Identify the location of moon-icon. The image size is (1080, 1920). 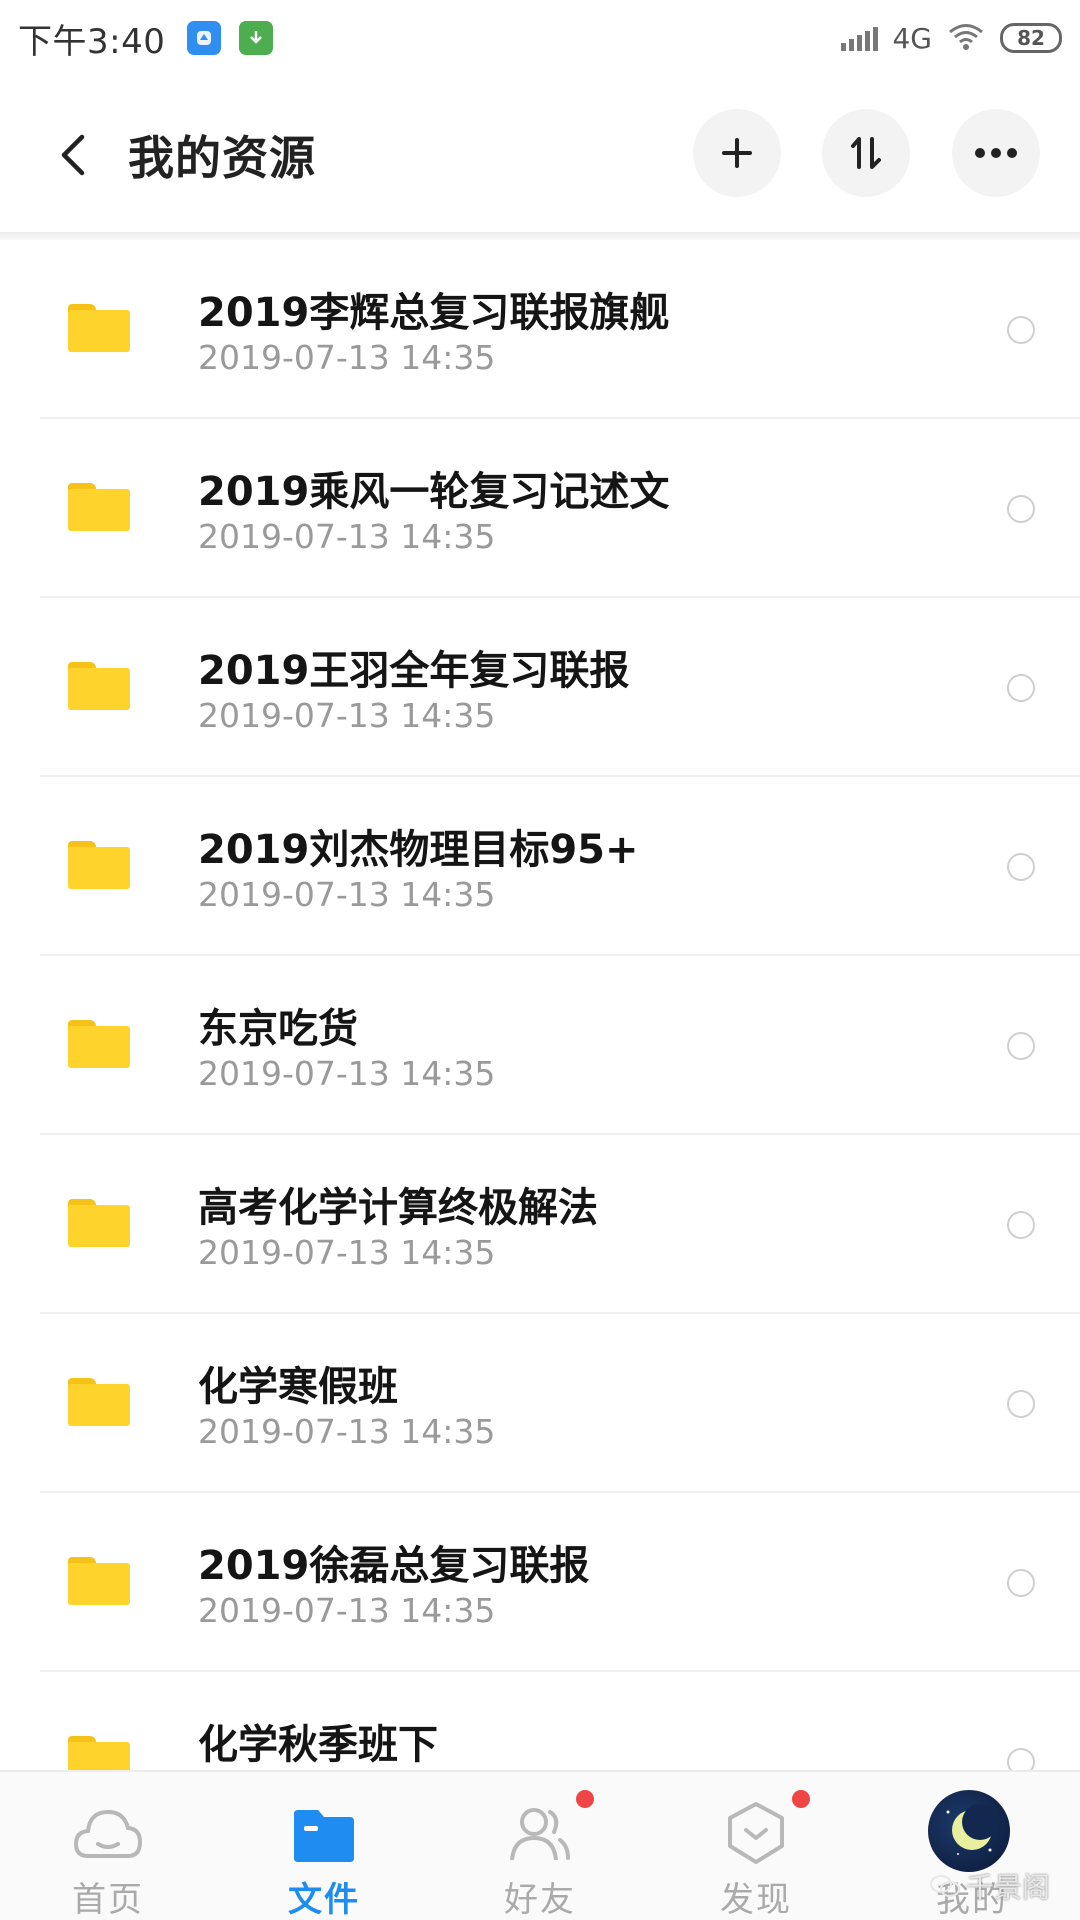
(972, 1829).